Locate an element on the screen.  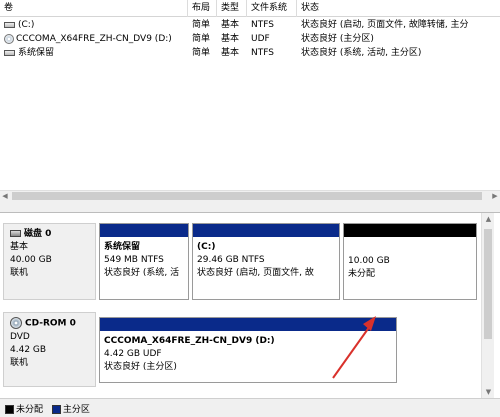
partition-detail: 549 MB NTFS is located at coordinates (134, 260).